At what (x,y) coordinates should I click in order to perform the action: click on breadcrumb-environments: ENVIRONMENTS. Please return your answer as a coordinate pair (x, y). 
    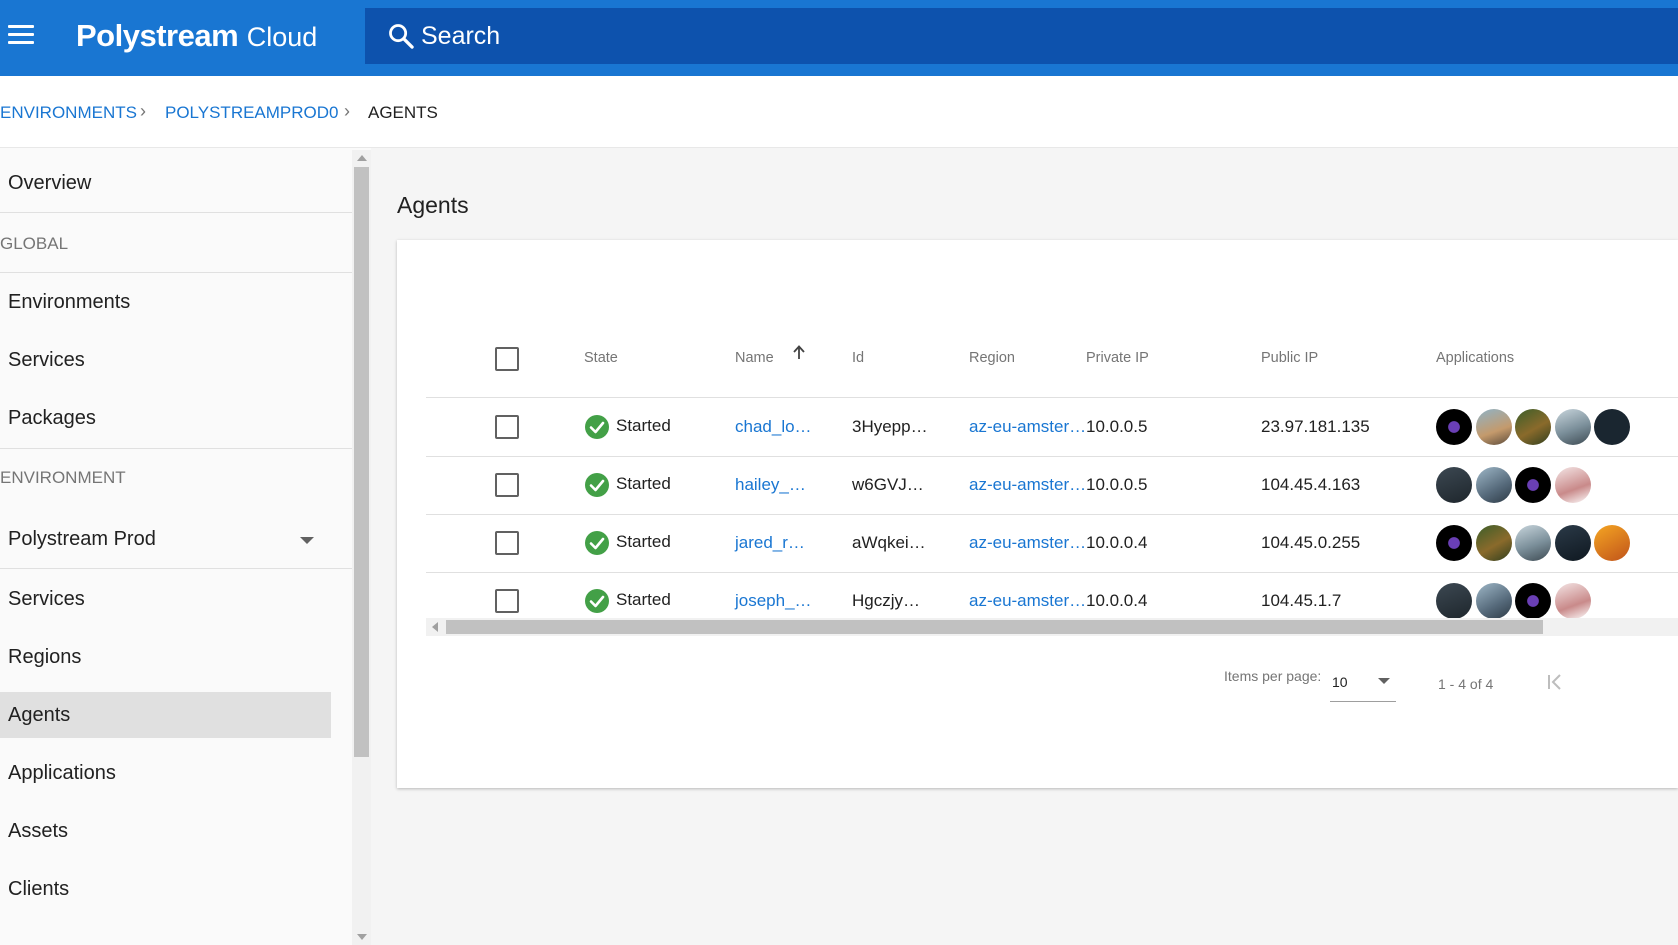
    Looking at the image, I should click on (68, 113).